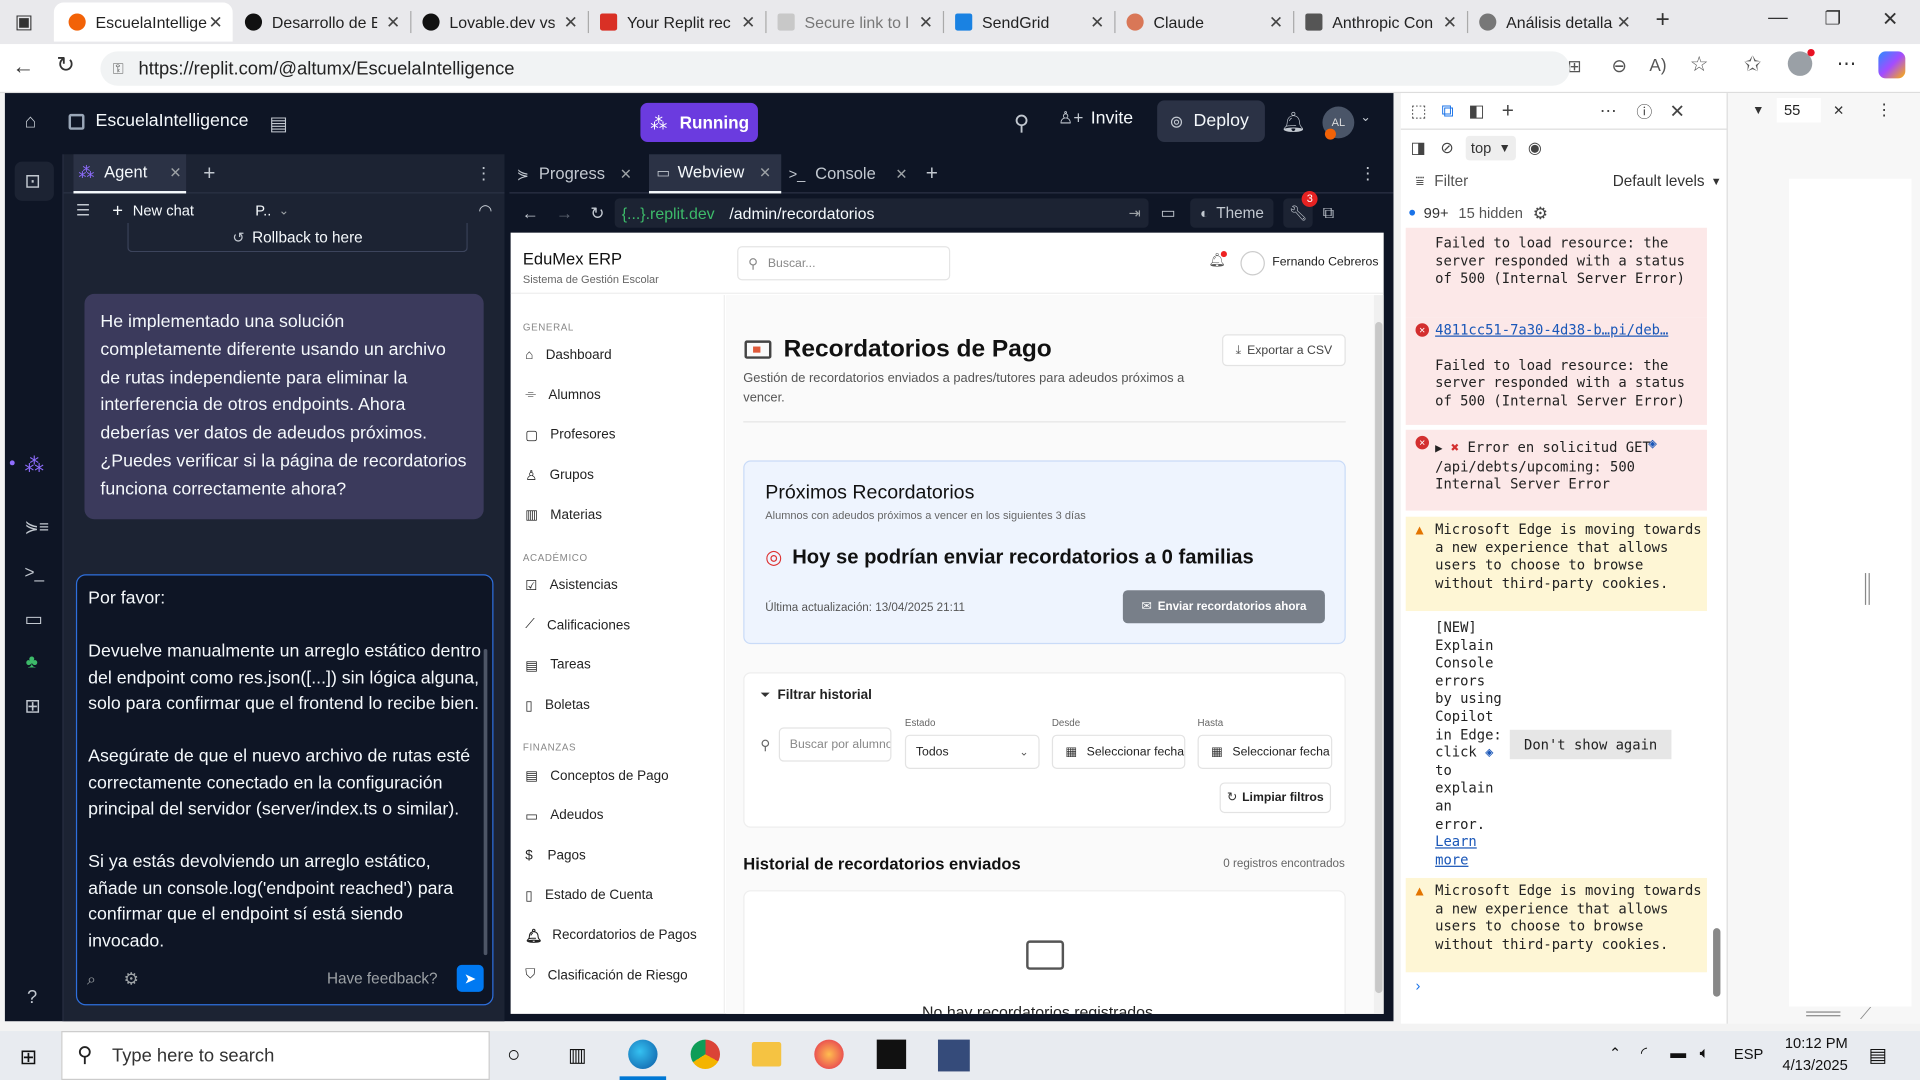 The height and width of the screenshot is (1080, 1920). I want to click on learn-more-link: Learn more, so click(1456, 851).